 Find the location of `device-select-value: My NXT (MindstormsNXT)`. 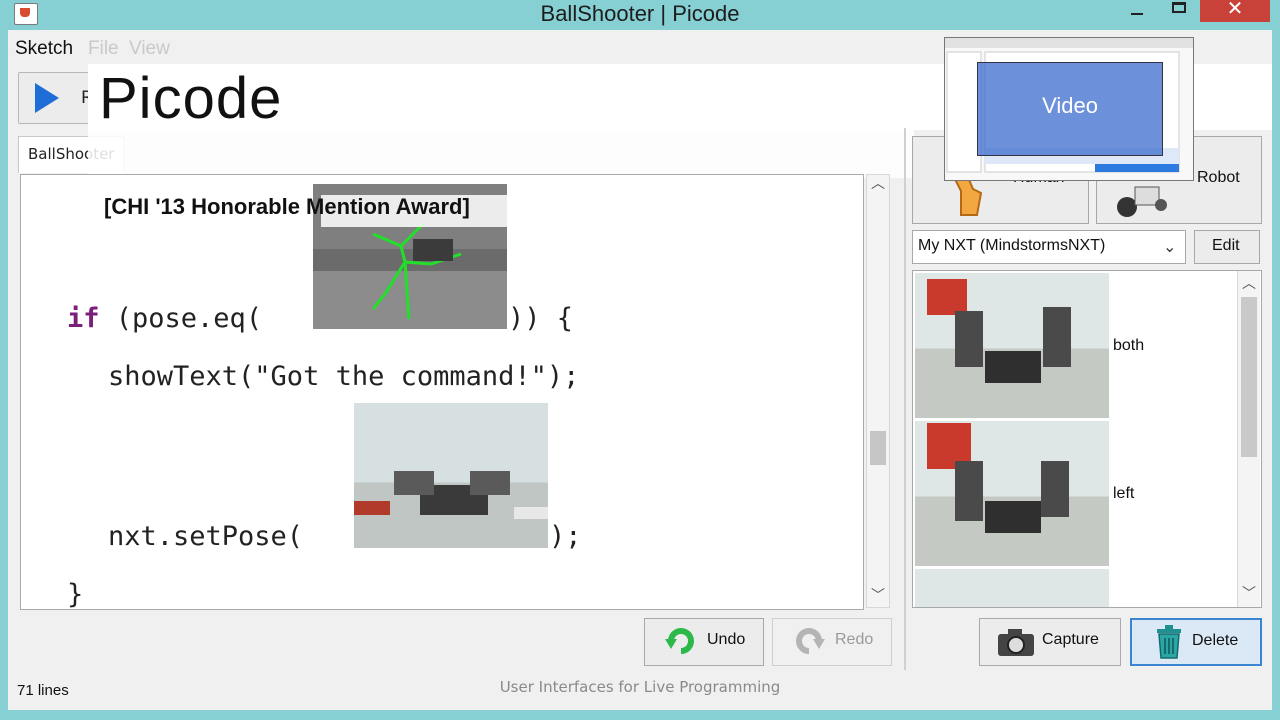

device-select-value: My NXT (MindstormsNXT) is located at coordinates (1012, 245).